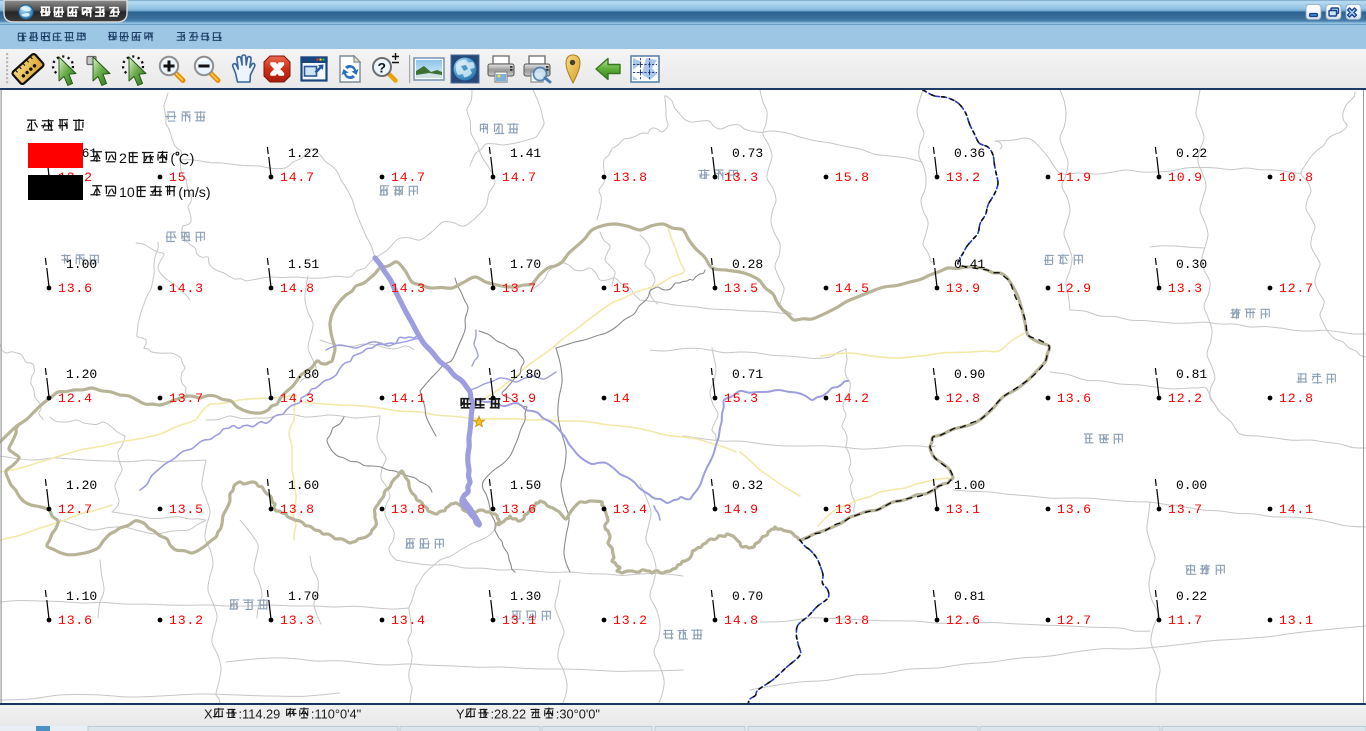  What do you see at coordinates (510, 714) in the screenshot?
I see `svg-text: :28.22` at bounding box center [510, 714].